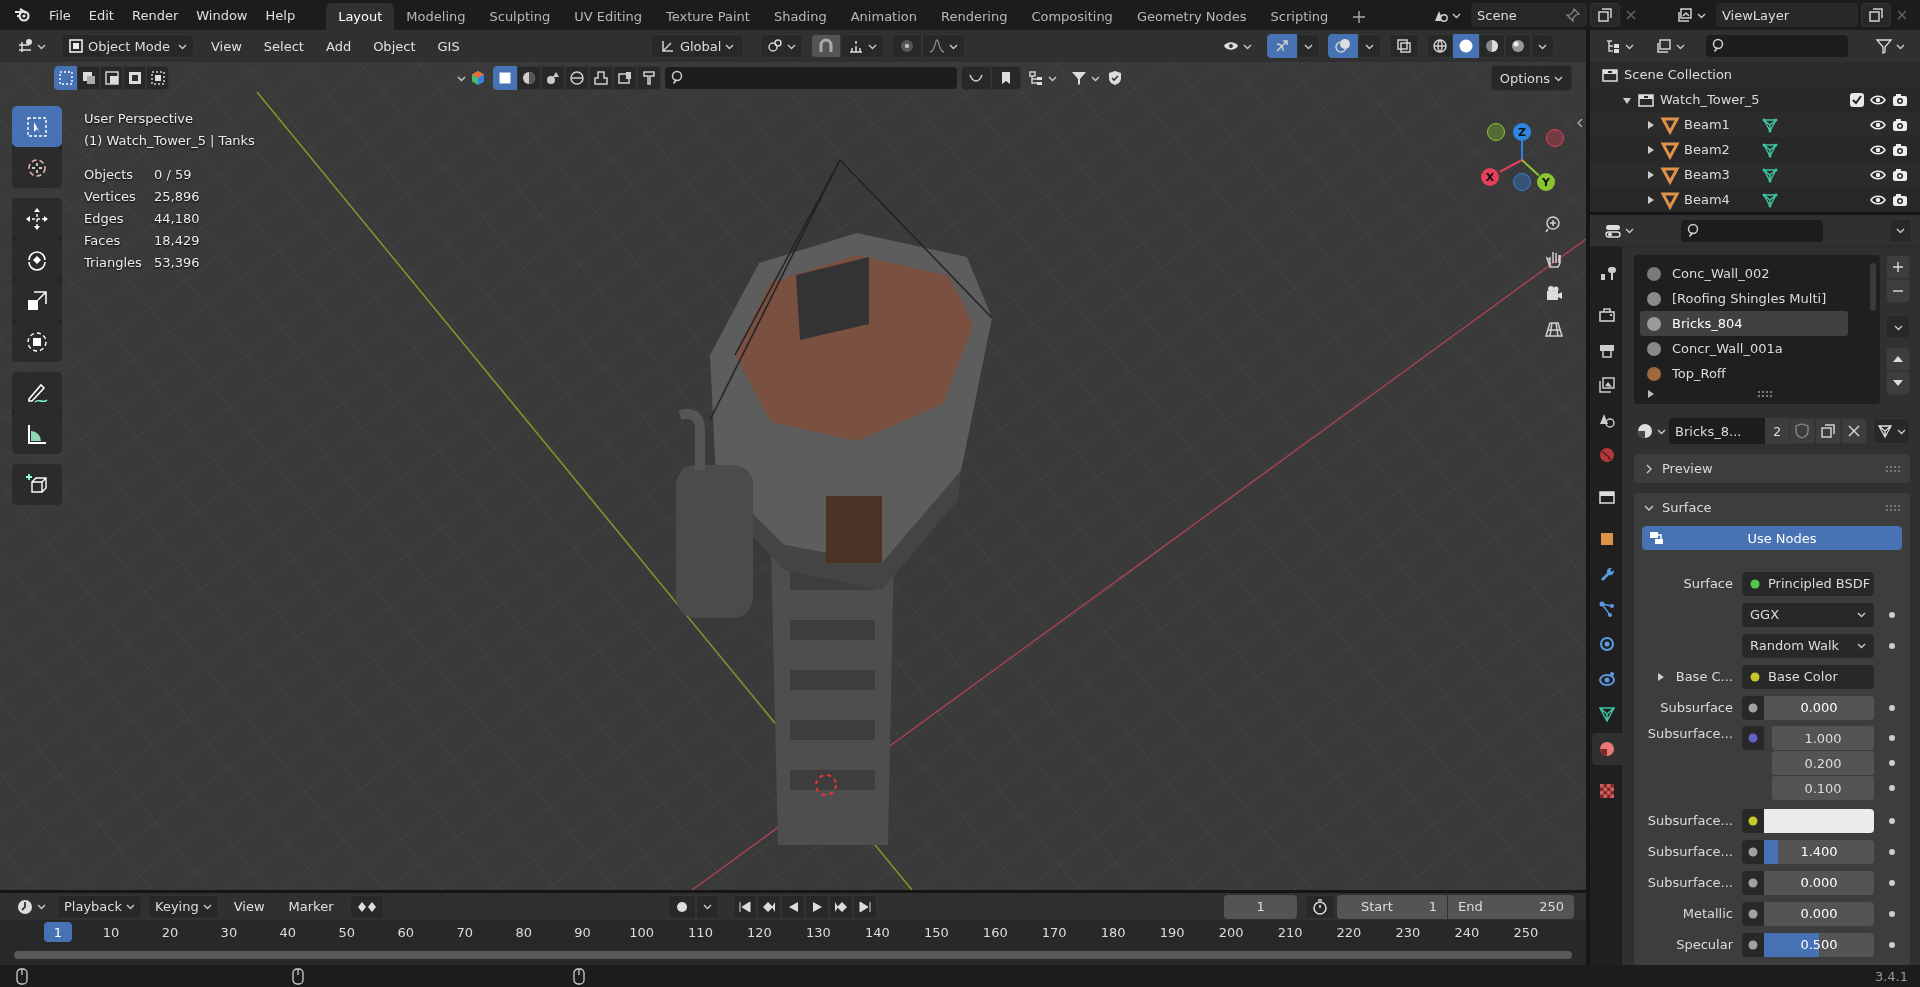  What do you see at coordinates (877, 932) in the screenshot?
I see `frame-number: 140` at bounding box center [877, 932].